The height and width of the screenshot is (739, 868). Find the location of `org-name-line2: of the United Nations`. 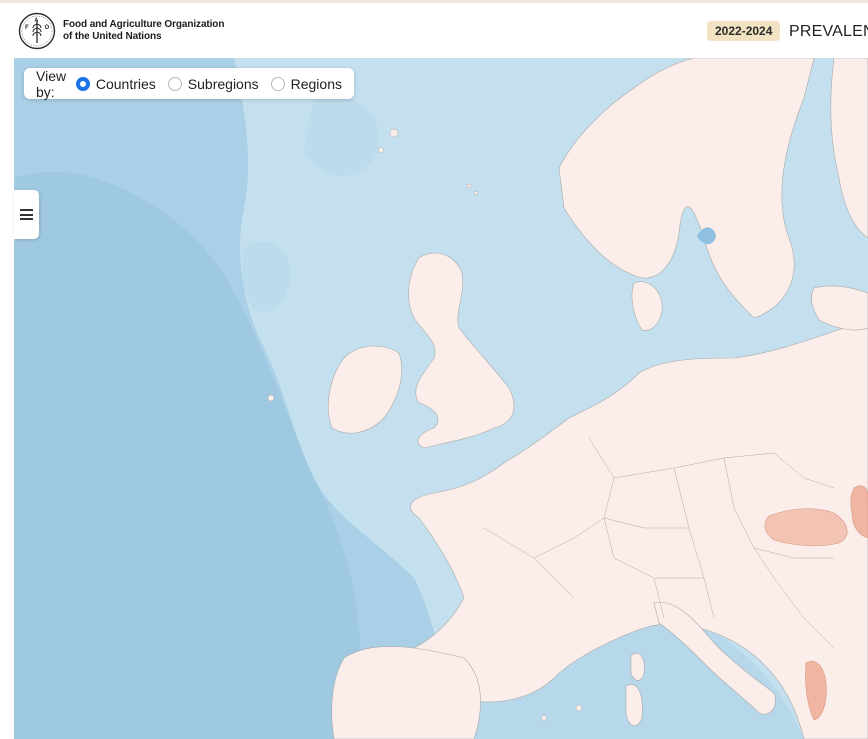

org-name-line2: of the United Nations is located at coordinates (112, 36).